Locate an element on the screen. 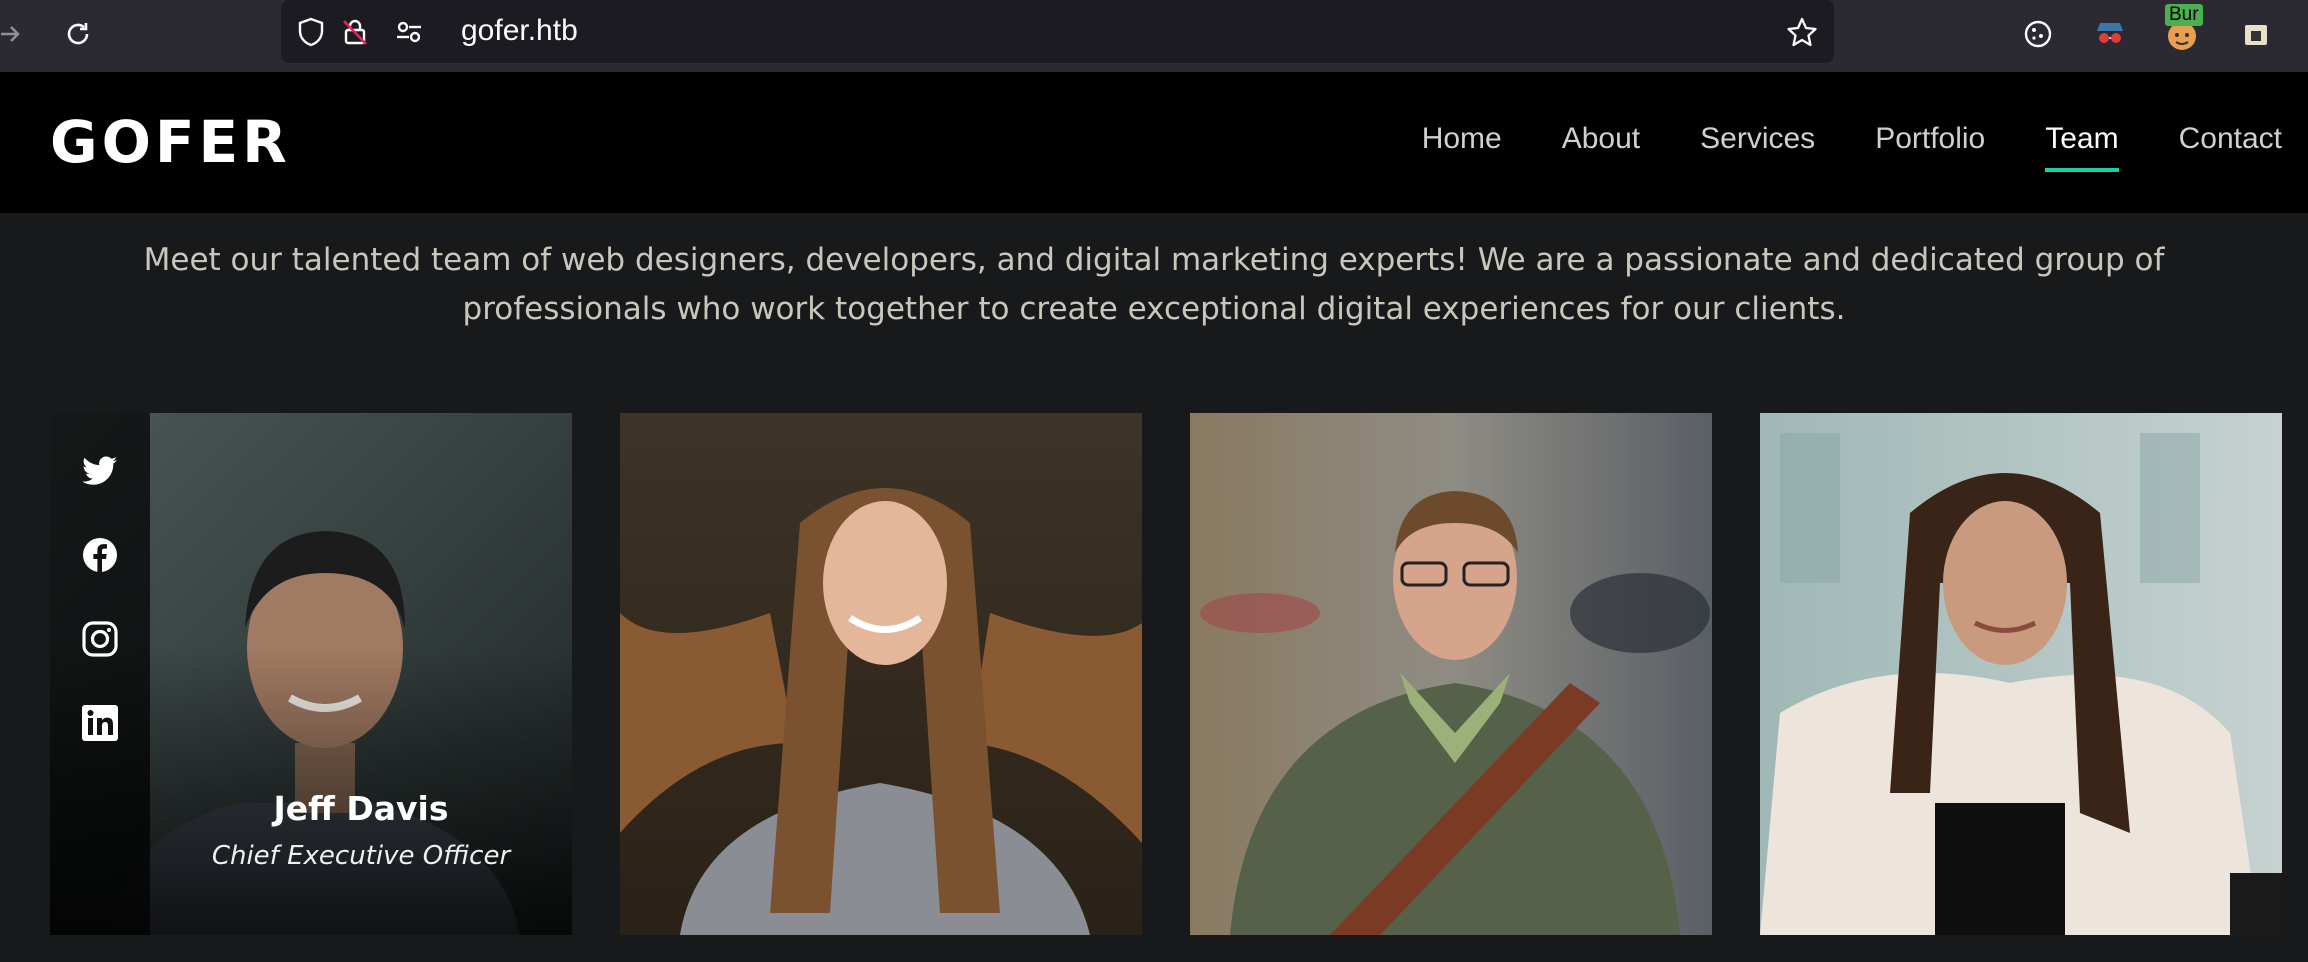 The width and height of the screenshot is (2308, 962). nav-about: About is located at coordinates (1601, 144).